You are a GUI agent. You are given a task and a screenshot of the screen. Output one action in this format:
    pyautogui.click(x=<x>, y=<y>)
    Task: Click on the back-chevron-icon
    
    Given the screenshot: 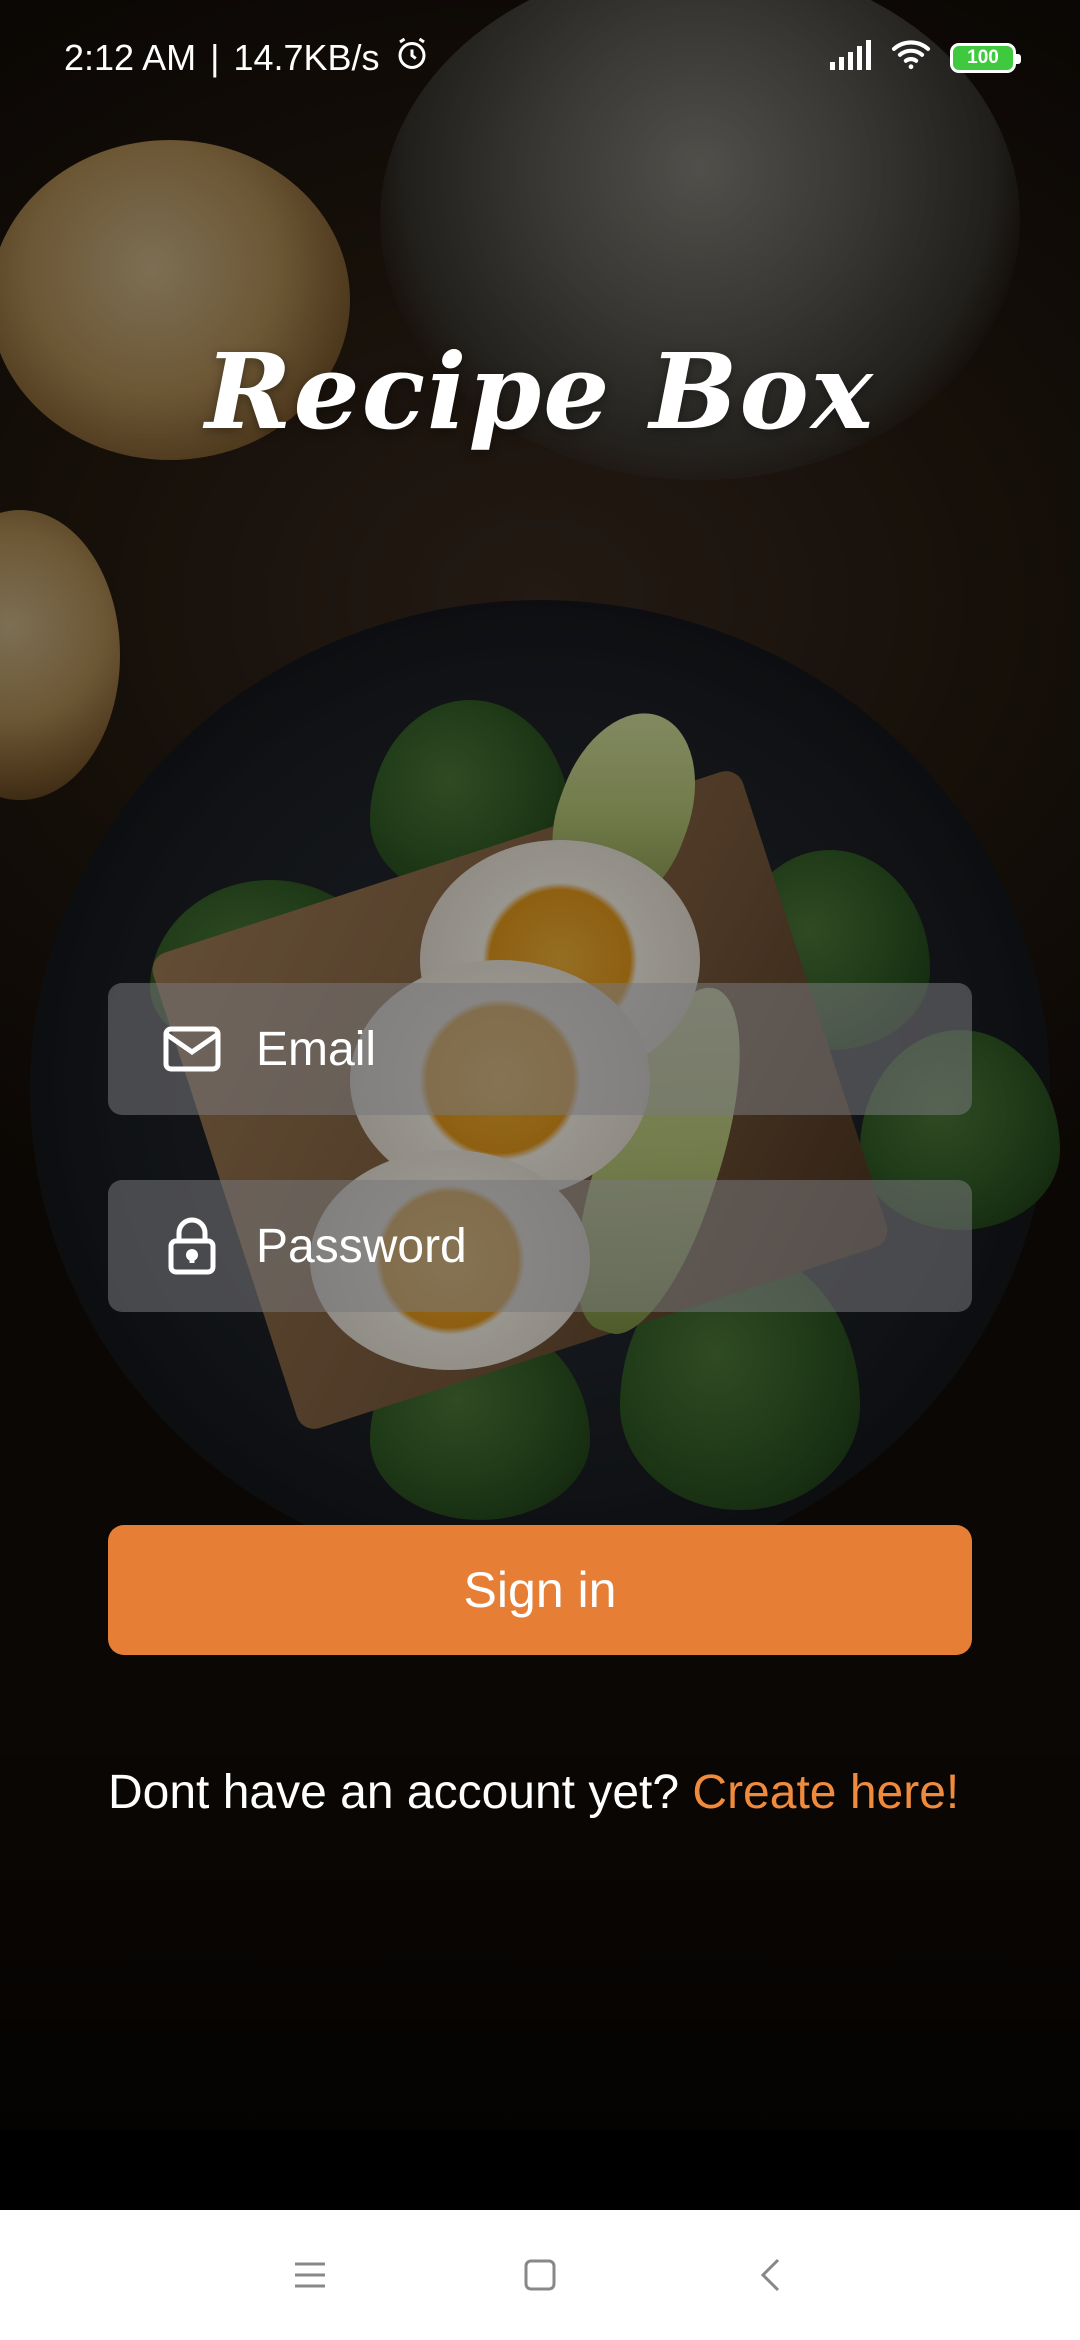 What is the action you would take?
    pyautogui.click(x=770, y=2275)
    